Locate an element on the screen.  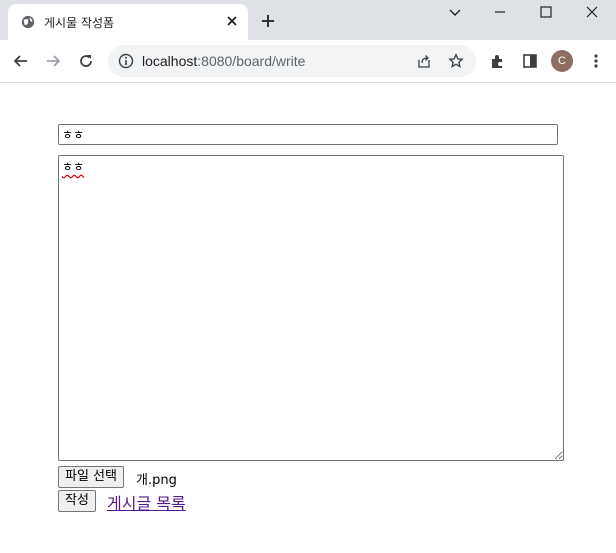
url-text: localhost:8080/board/write is located at coordinates (223, 61).